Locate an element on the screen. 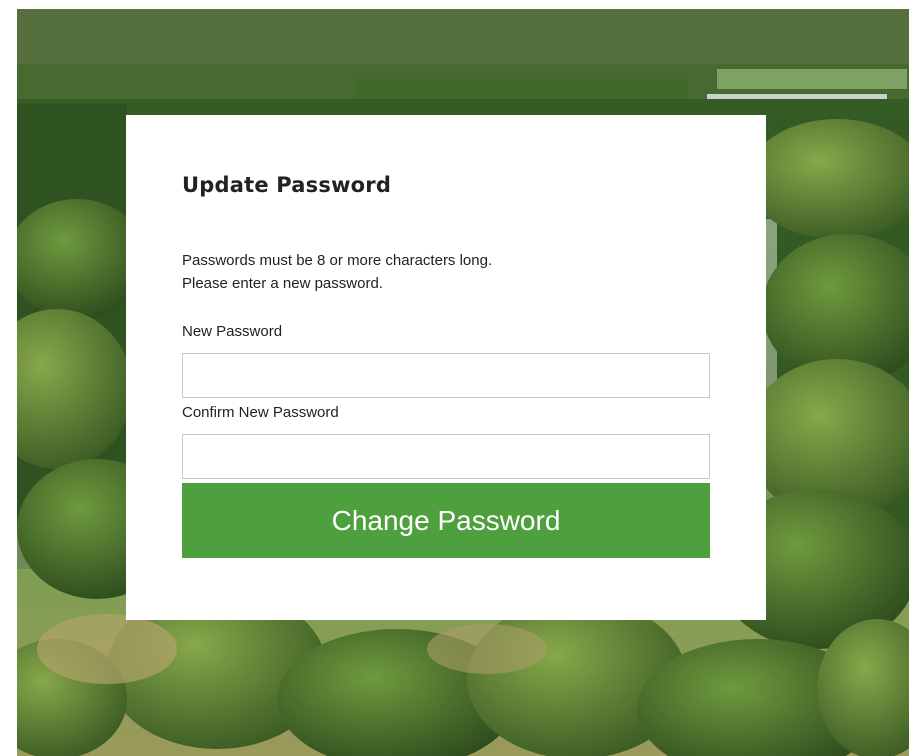 Image resolution: width=917 pixels, height=756 pixels. new-password-input is located at coordinates (446, 375).